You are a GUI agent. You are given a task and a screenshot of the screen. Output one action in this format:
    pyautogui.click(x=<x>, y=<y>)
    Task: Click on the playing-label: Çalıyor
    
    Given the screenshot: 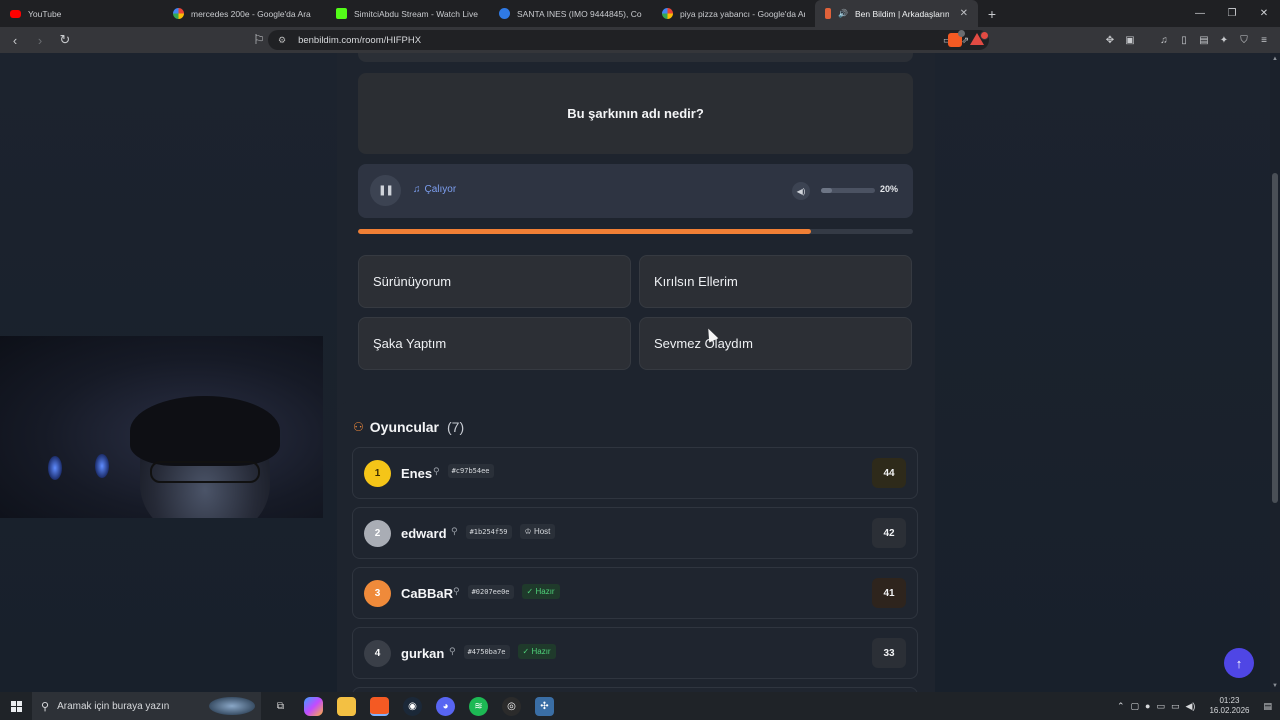 What is the action you would take?
    pyautogui.click(x=440, y=189)
    